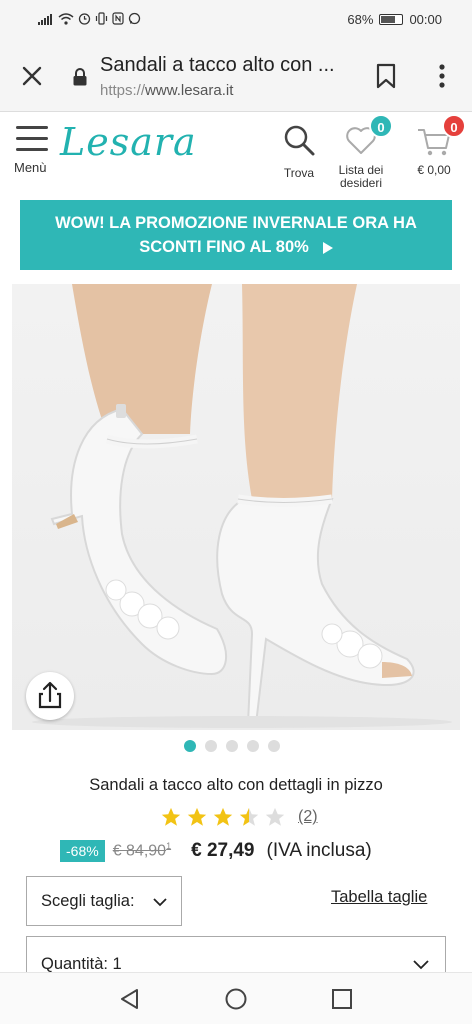 Image resolution: width=472 pixels, height=1024 pixels. What do you see at coordinates (327, 247) in the screenshot?
I see `play-arrow-icon` at bounding box center [327, 247].